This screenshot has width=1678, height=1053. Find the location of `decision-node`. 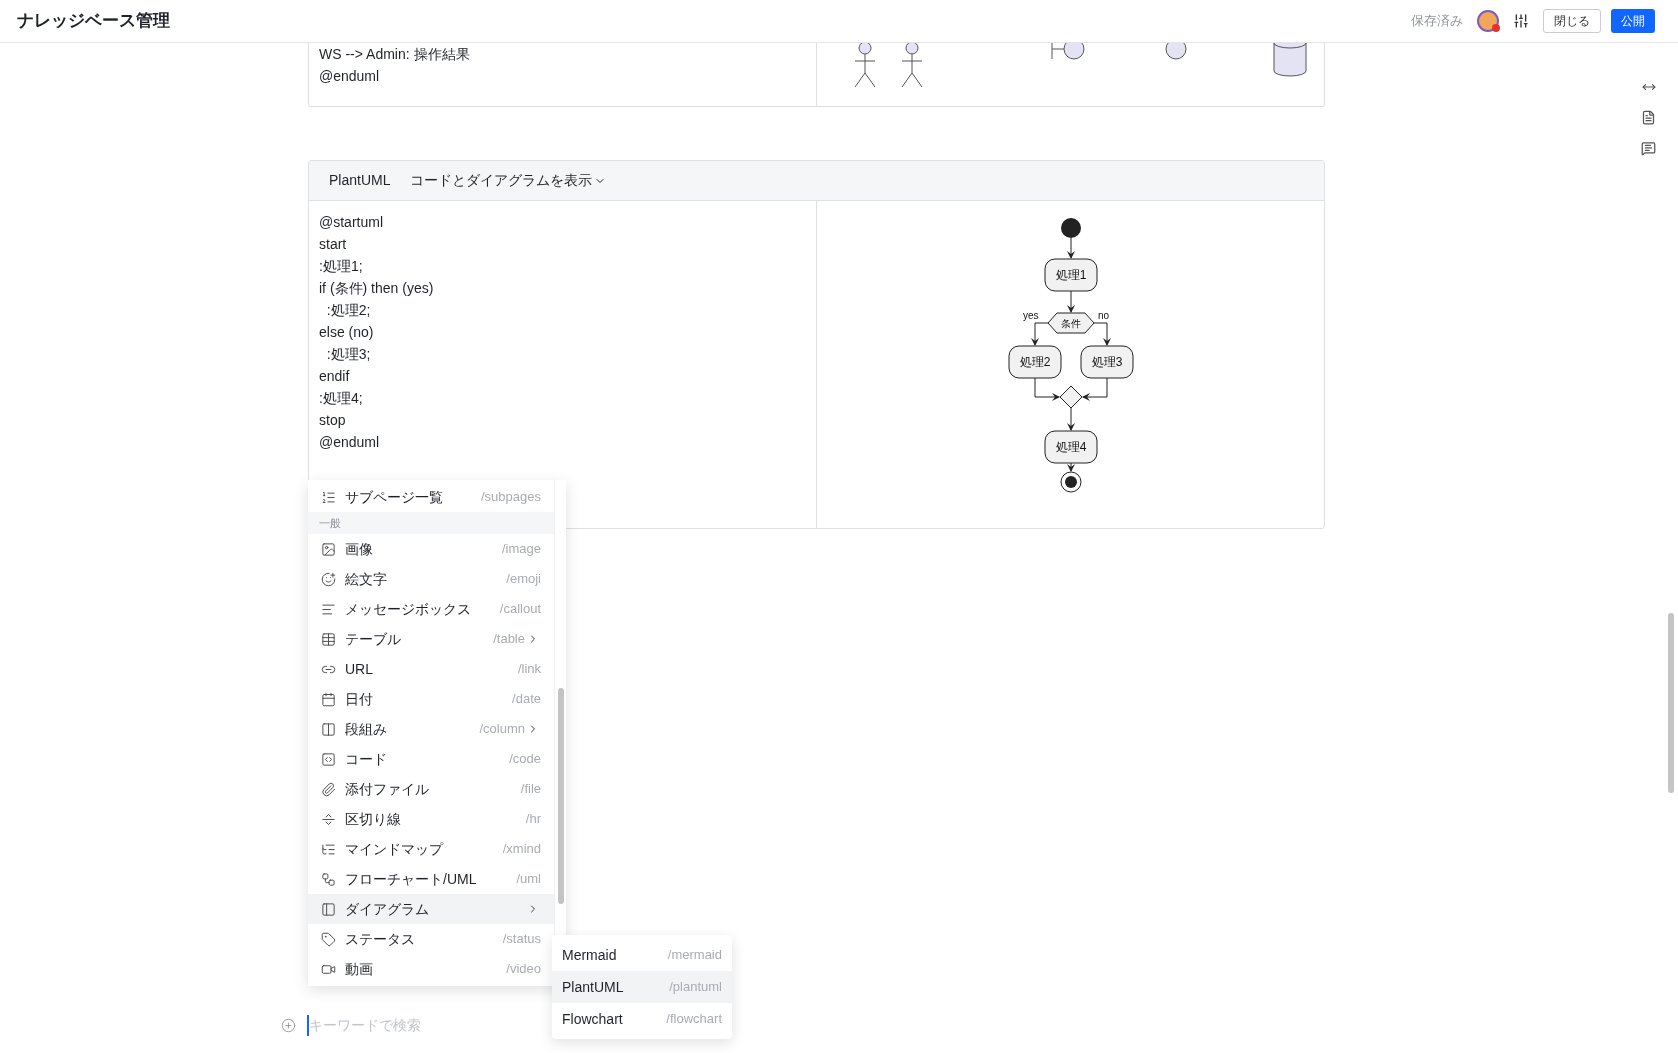

decision-node is located at coordinates (1070, 323).